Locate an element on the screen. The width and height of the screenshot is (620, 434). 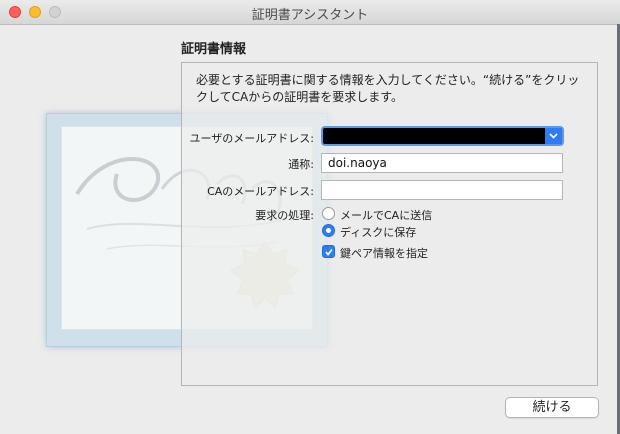
send-to-ca-label: メールでCAに送信 is located at coordinates (386, 215).